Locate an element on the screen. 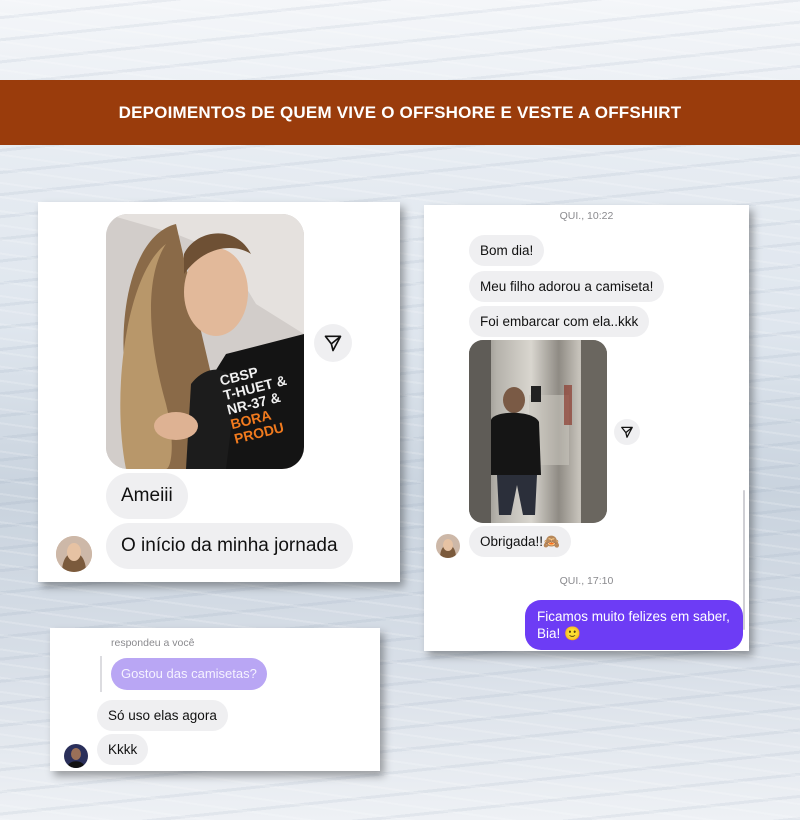 This screenshot has height=820, width=800. message-bubble: Bom dia! is located at coordinates (507, 250).